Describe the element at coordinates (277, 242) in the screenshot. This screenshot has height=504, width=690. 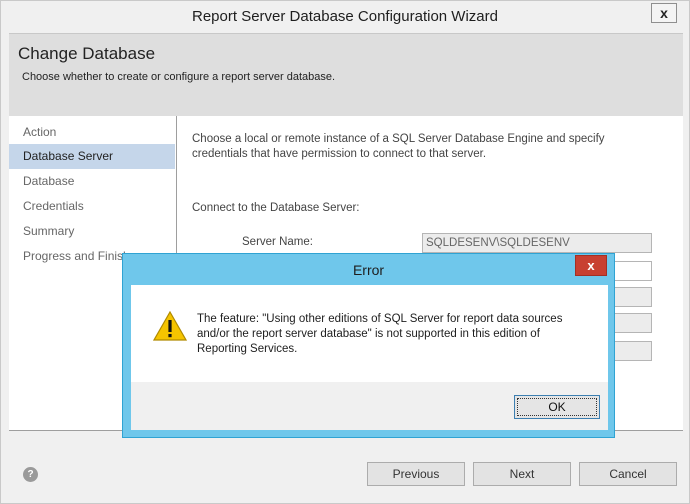
I see `server-name-label: Server Name:` at that location.